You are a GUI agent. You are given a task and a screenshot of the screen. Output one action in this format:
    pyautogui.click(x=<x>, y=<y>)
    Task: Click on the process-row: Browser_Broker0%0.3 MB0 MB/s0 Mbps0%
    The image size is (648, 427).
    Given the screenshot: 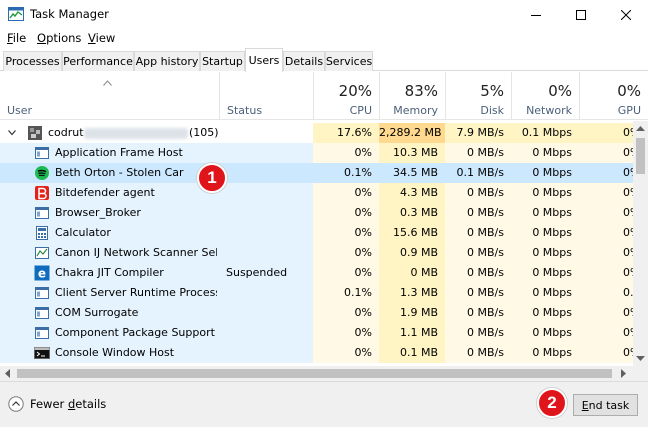 What is the action you would take?
    pyautogui.click(x=316, y=213)
    